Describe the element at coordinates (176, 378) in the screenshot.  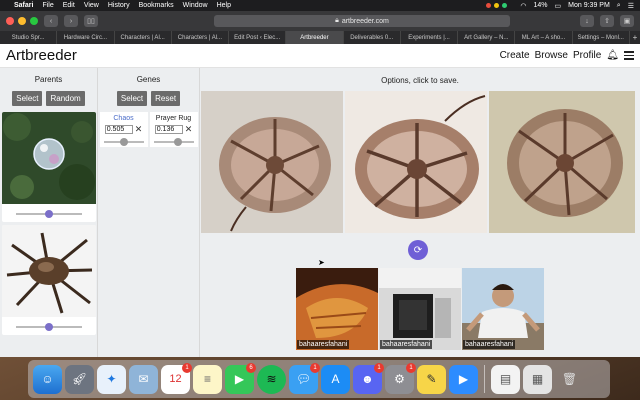
I see `calendar-icon: 12 1` at that location.